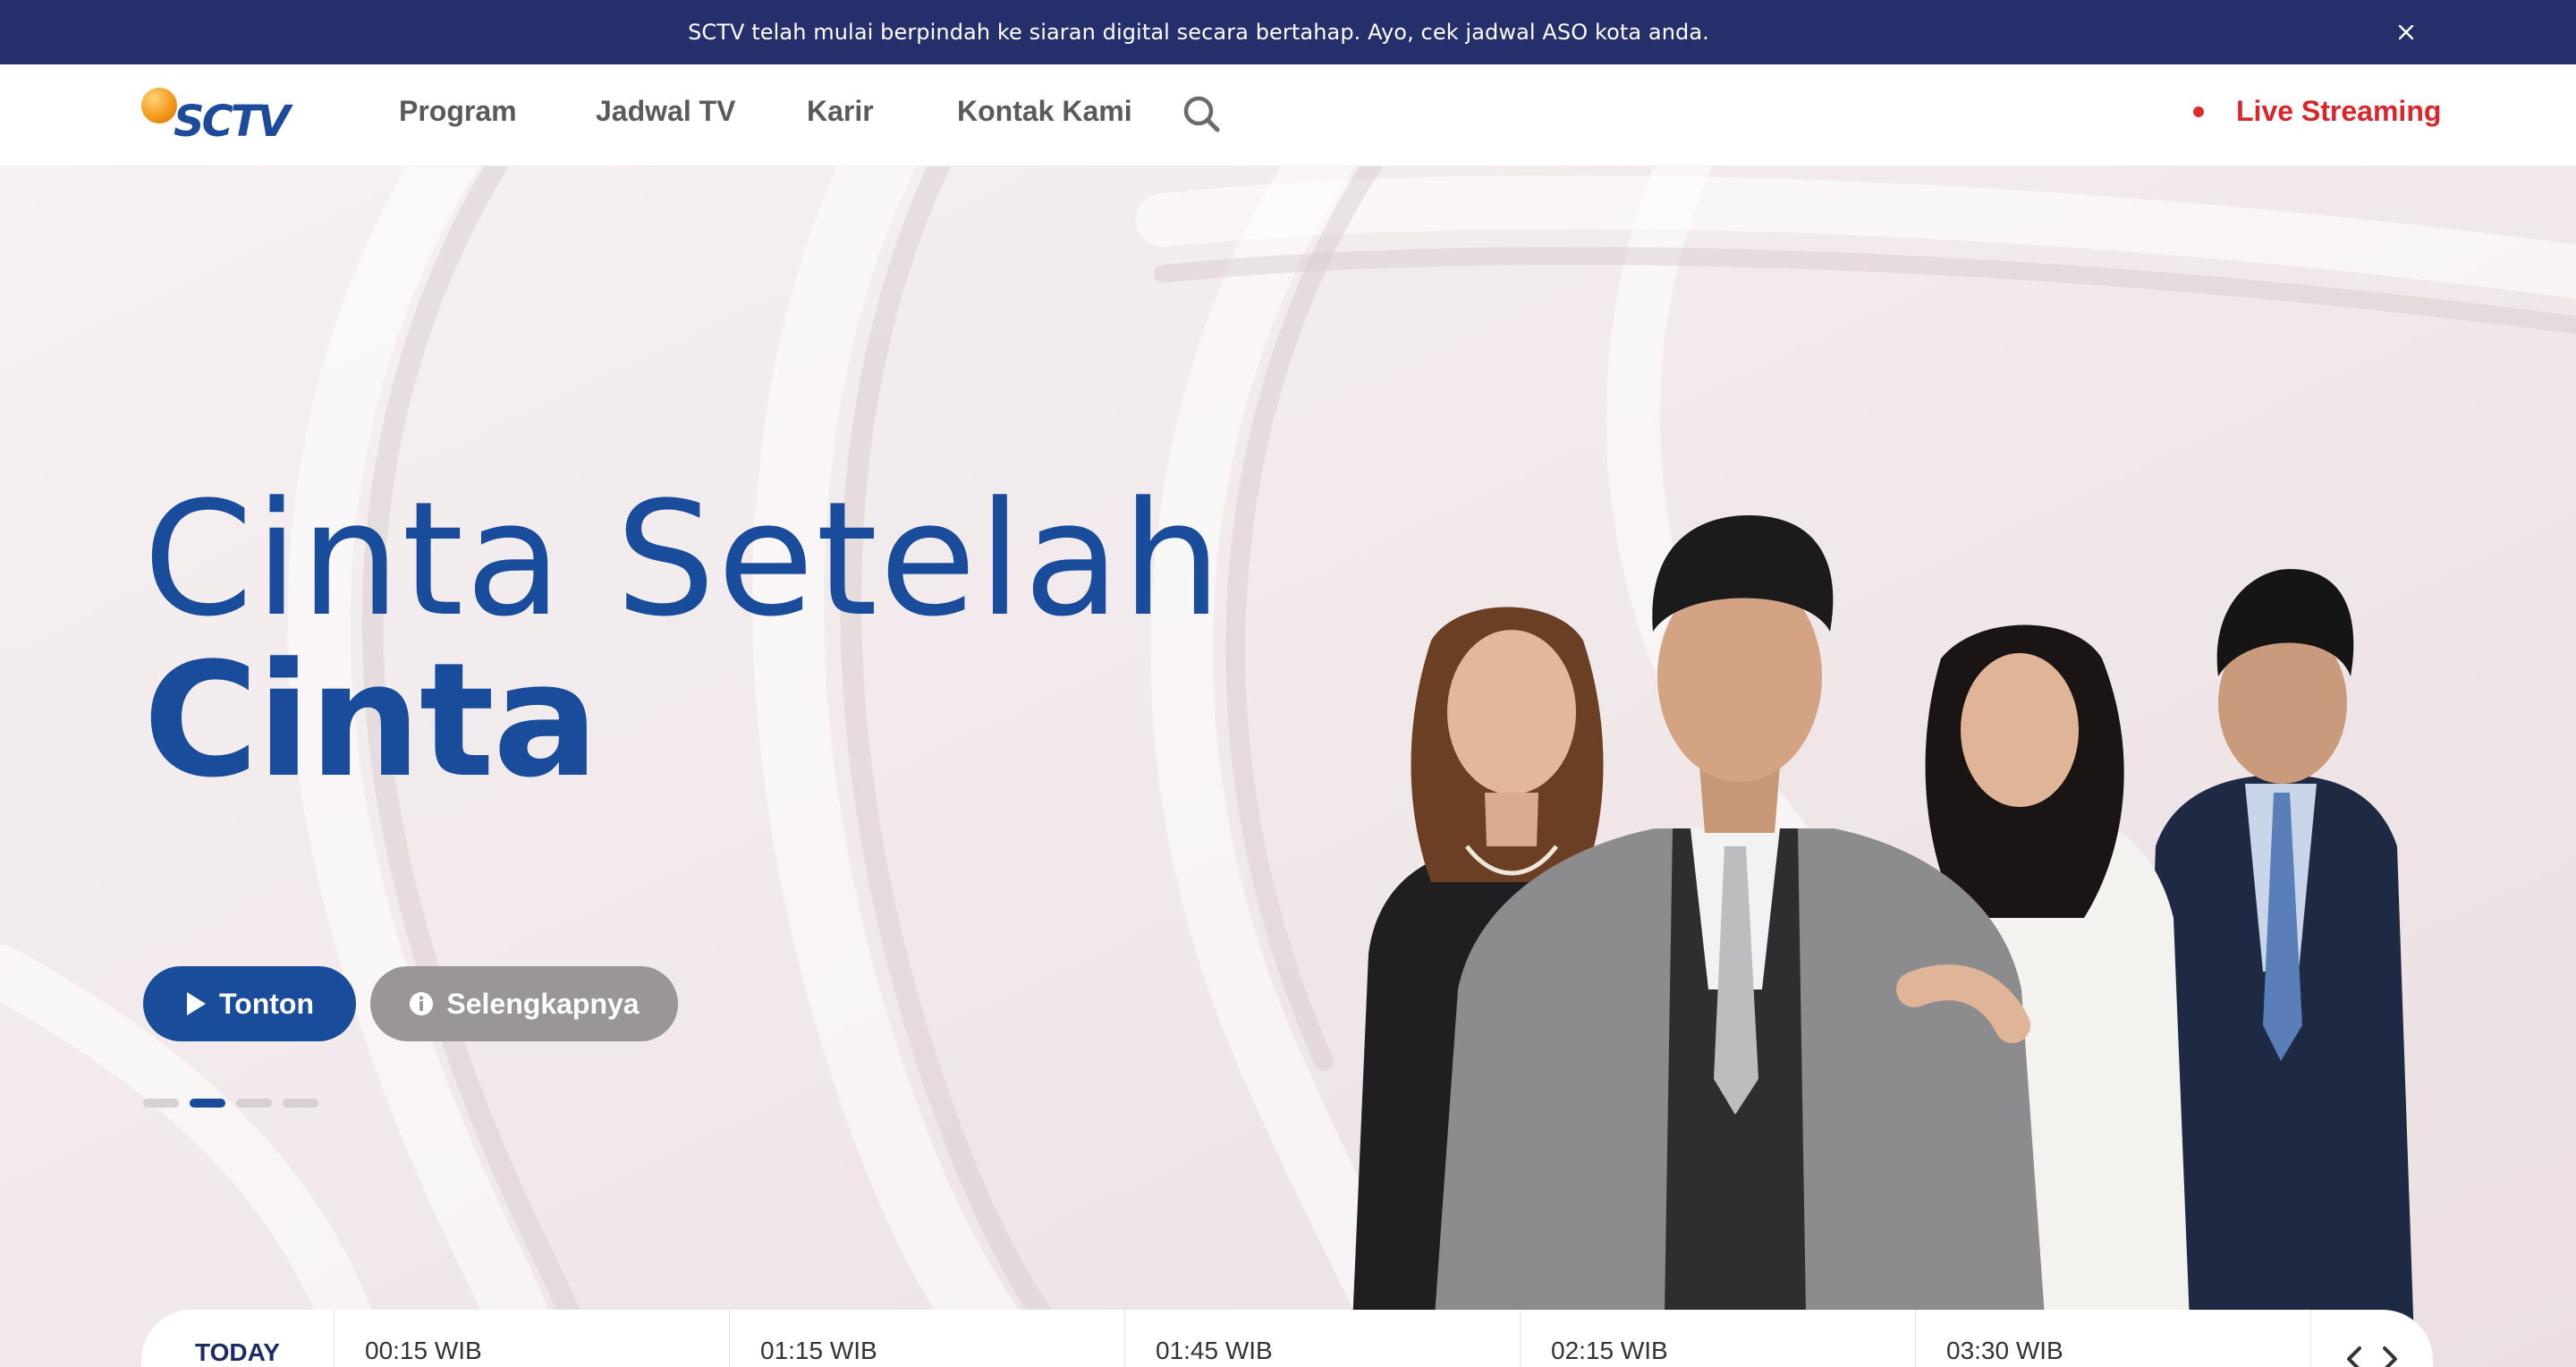  I want to click on more-info-button: Selengkapnya, so click(524, 1003).